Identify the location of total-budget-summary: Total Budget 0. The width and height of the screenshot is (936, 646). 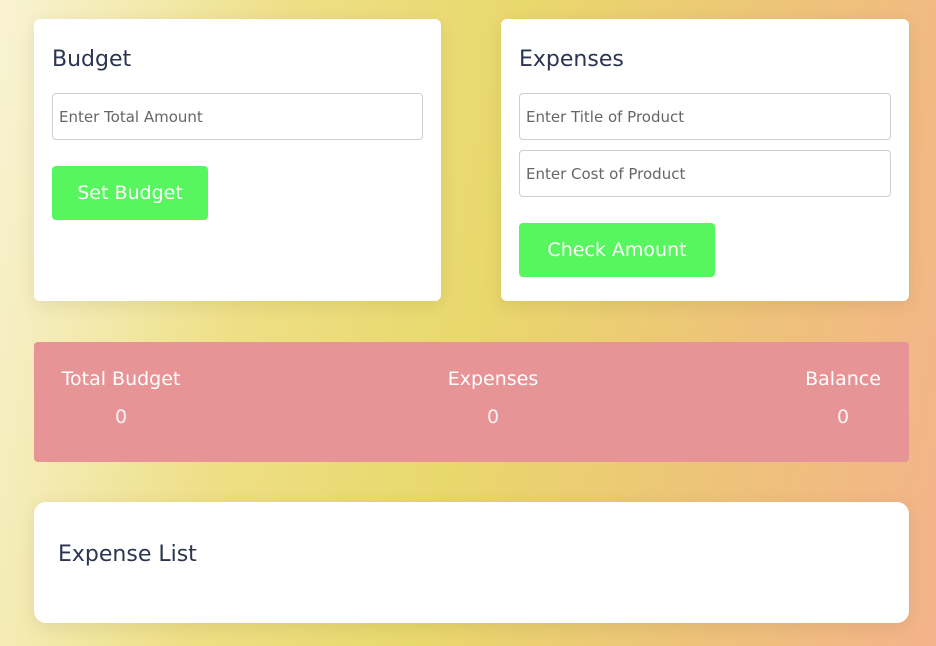
(121, 398).